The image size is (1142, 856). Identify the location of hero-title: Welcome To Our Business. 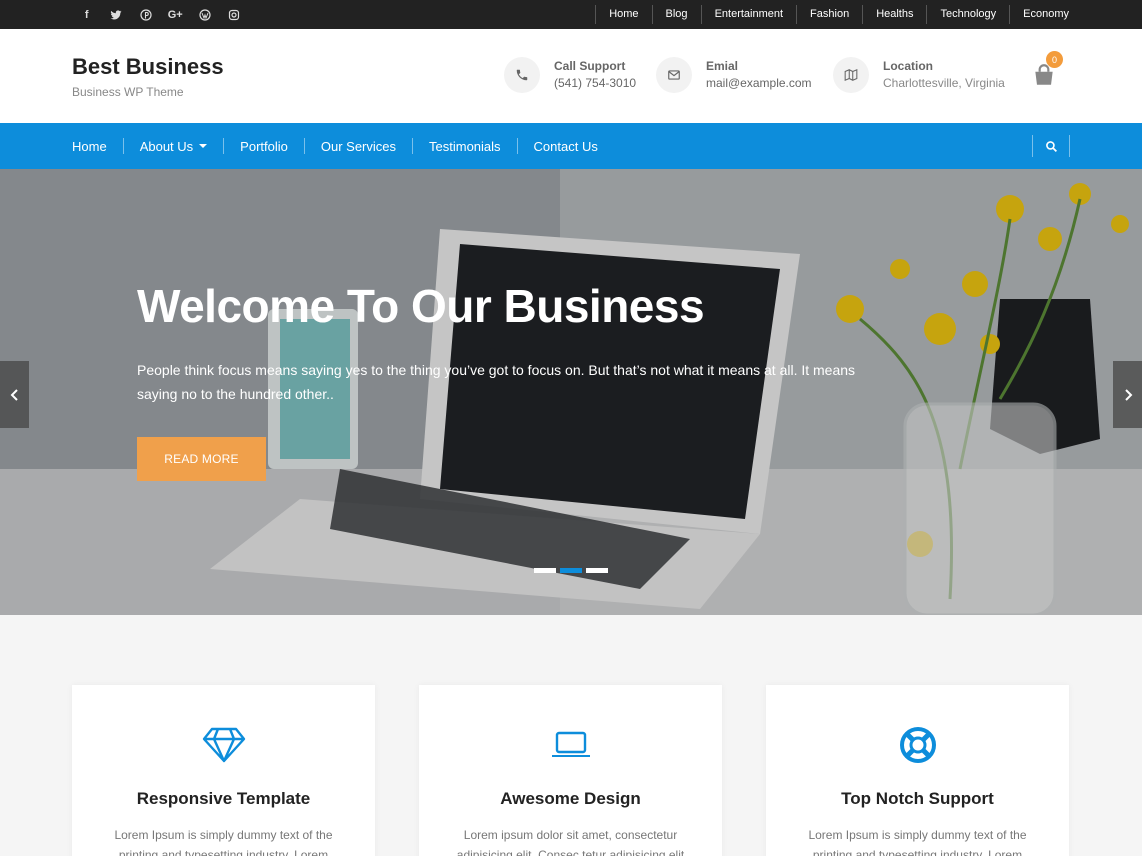
(421, 306).